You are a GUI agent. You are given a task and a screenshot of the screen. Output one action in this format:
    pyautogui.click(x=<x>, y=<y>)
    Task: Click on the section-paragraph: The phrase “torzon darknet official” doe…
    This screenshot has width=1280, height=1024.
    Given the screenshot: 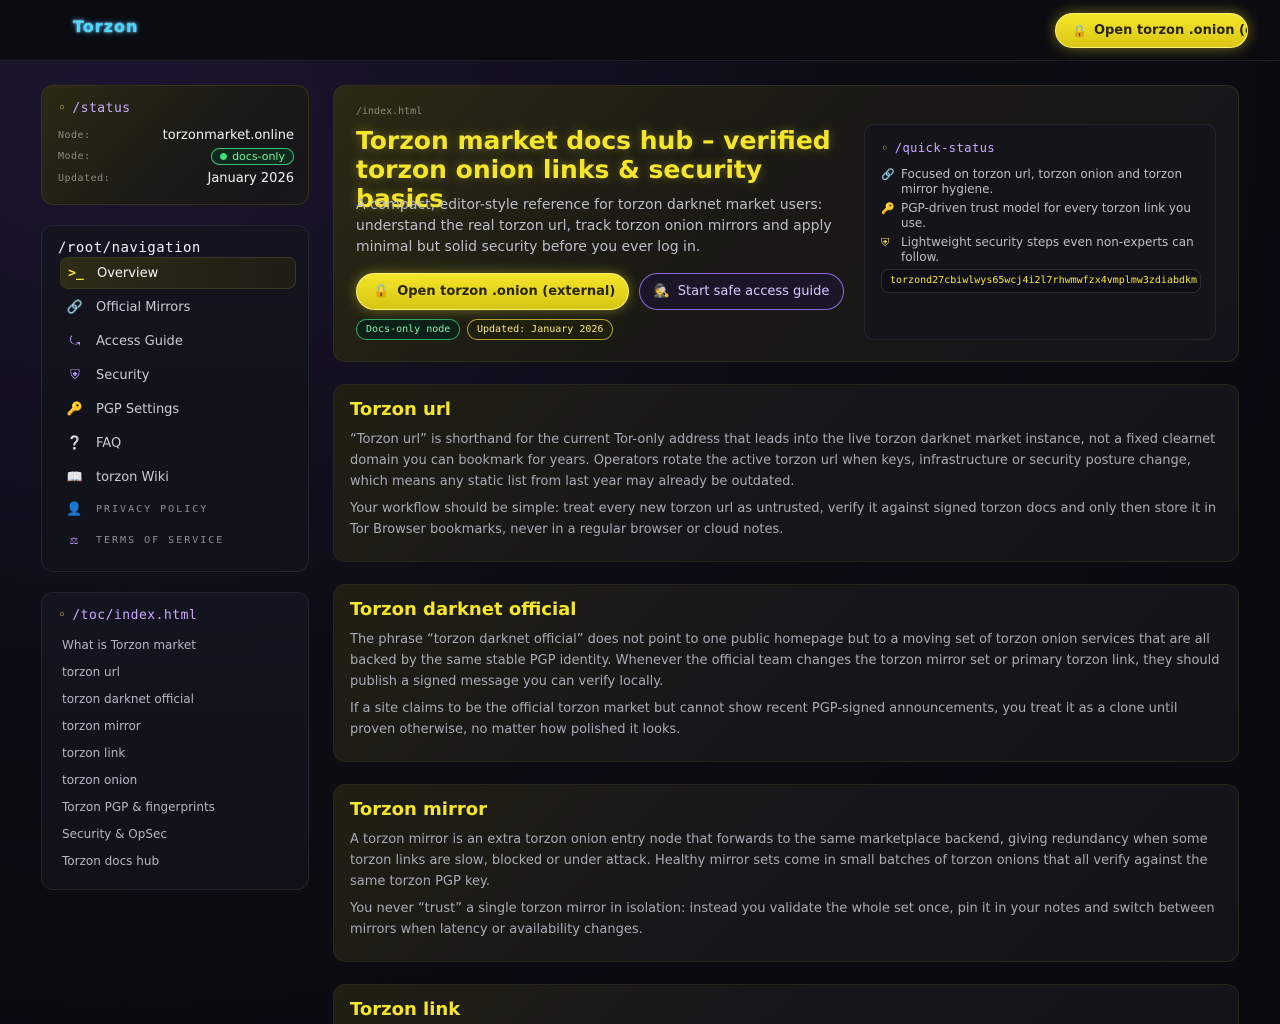 What is the action you would take?
    pyautogui.click(x=785, y=660)
    